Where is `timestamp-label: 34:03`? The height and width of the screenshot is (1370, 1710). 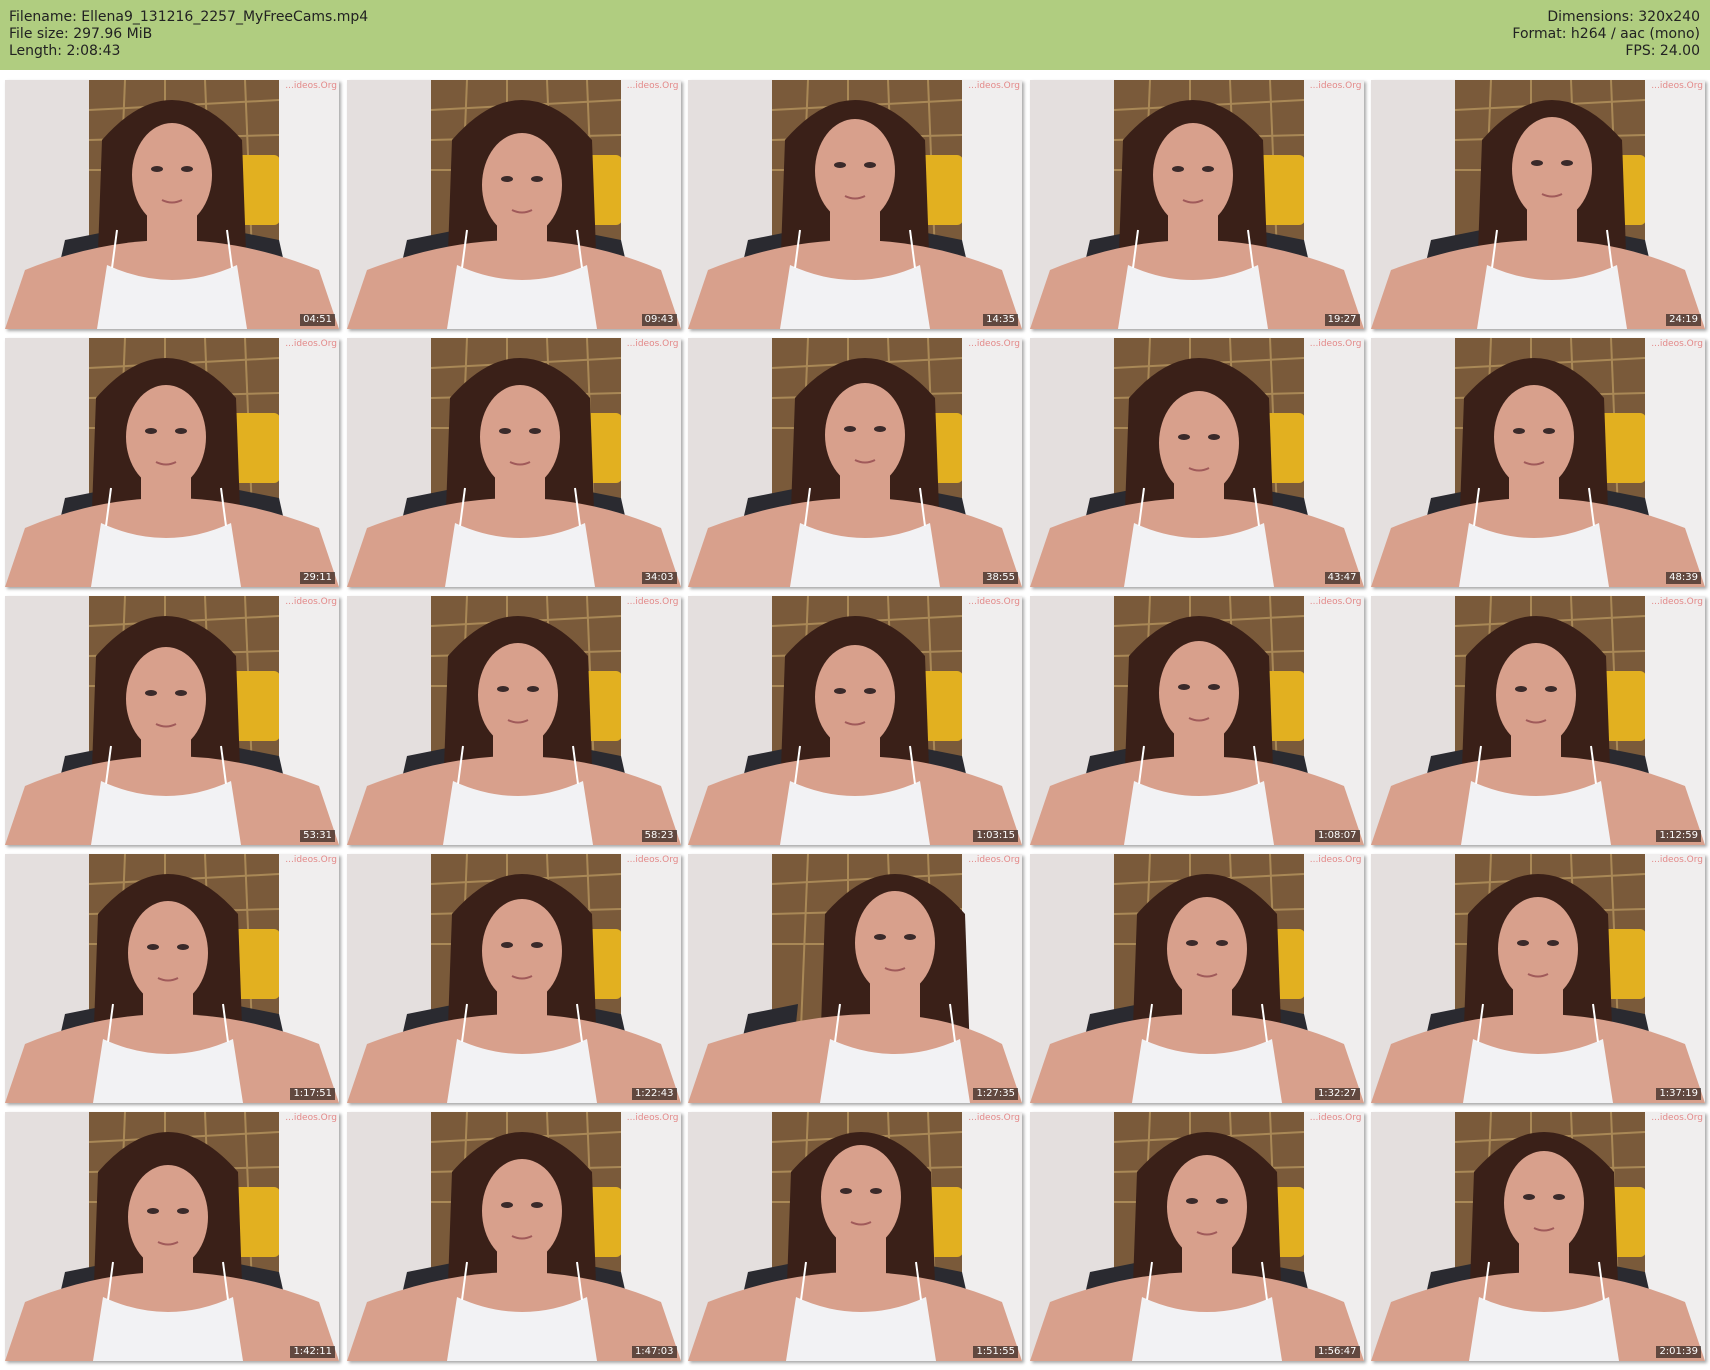 timestamp-label: 34:03 is located at coordinates (659, 578).